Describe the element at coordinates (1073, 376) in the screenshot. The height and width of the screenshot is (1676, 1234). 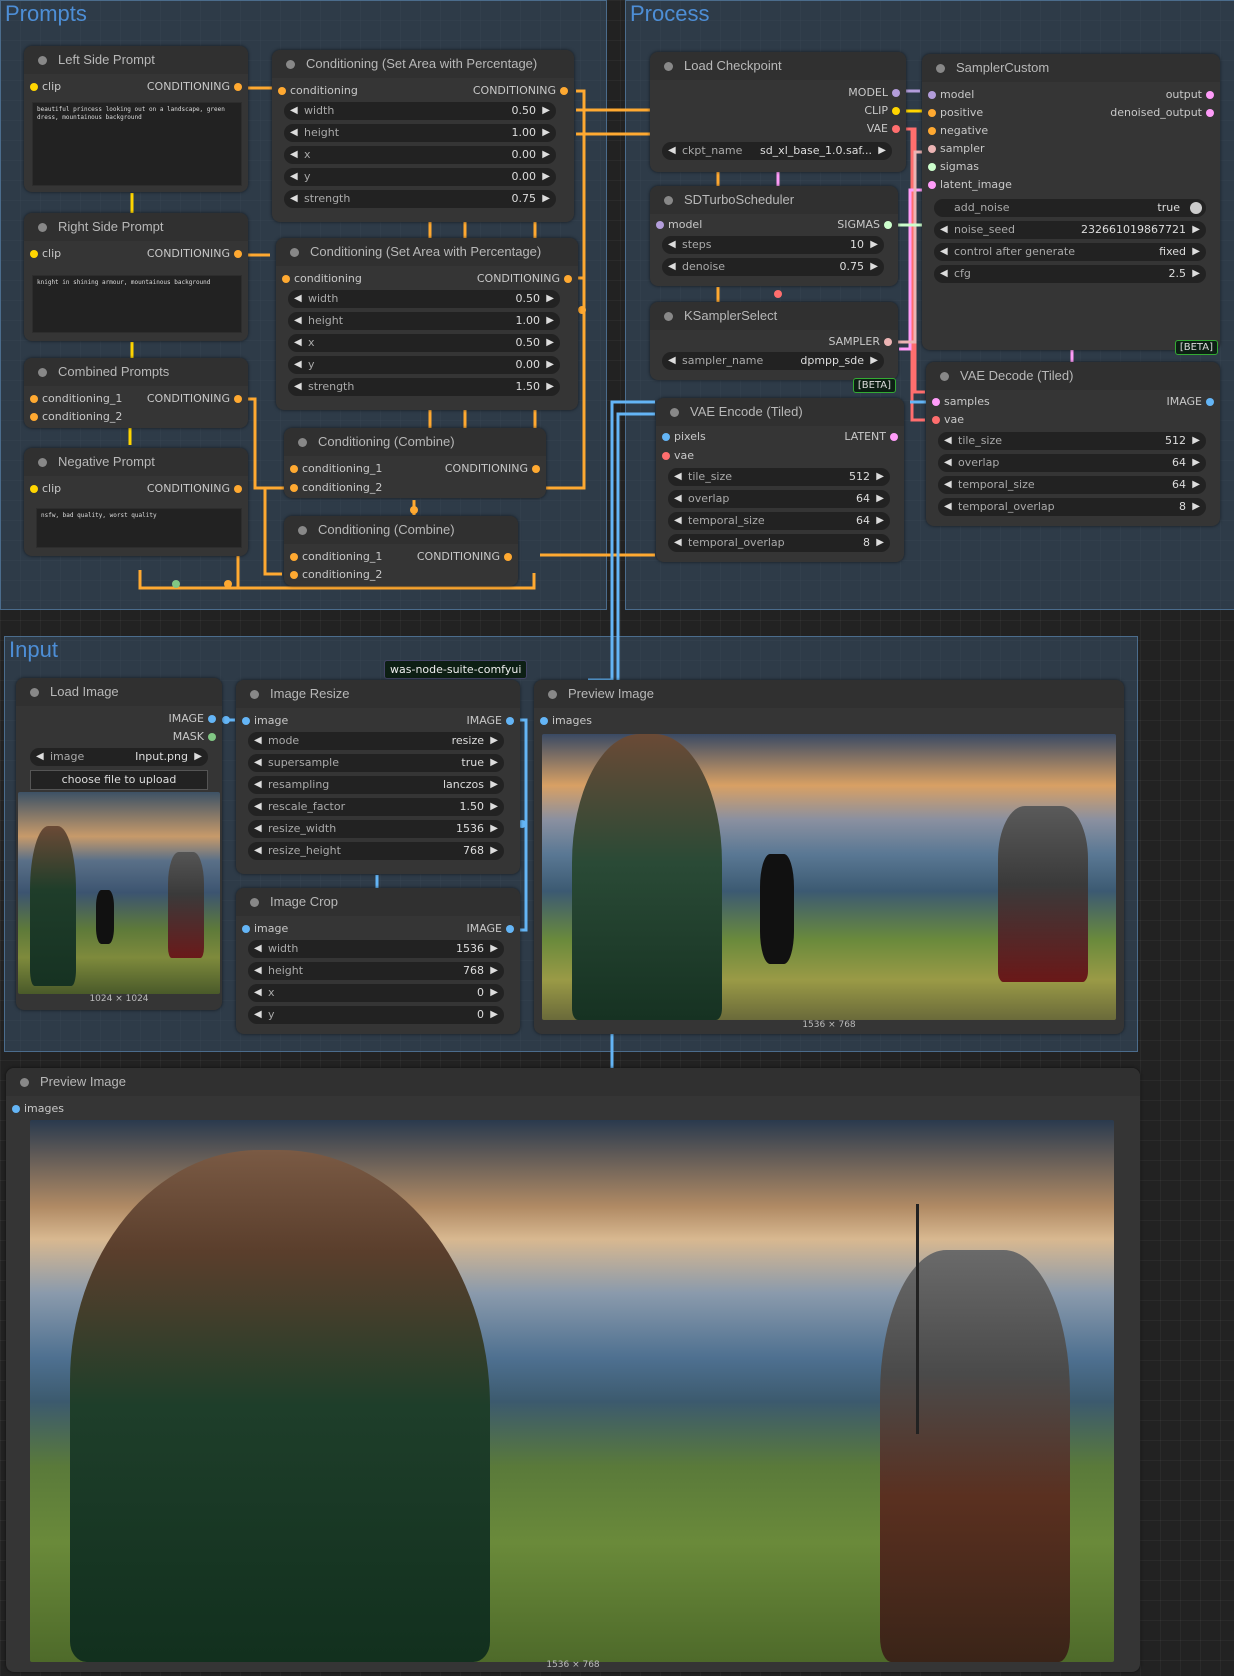
I see `node-title: VAE Decode (Tiled)` at that location.